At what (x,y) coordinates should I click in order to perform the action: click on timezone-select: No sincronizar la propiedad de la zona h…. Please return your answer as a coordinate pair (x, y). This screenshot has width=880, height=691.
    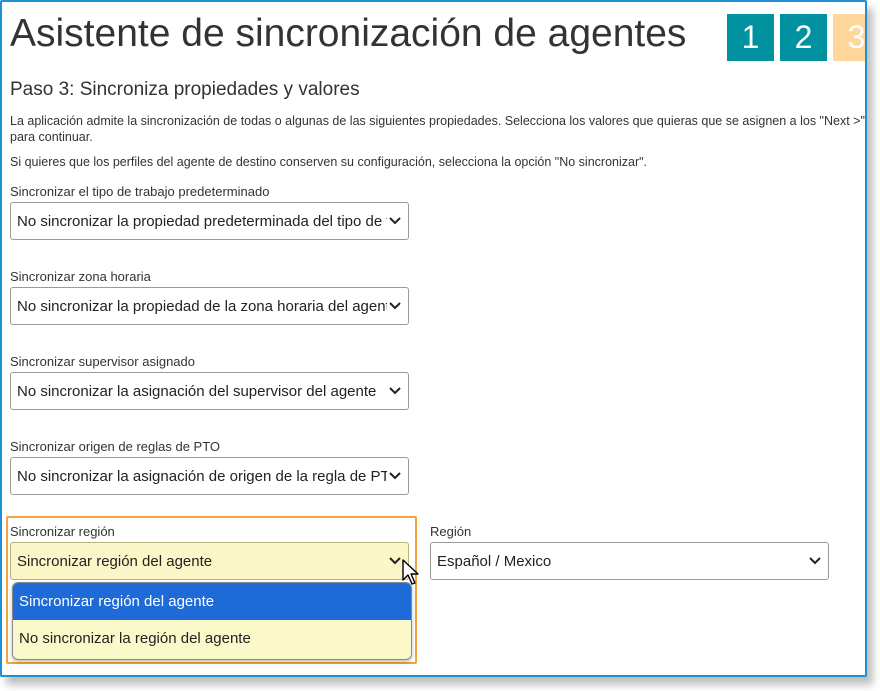
    Looking at the image, I should click on (209, 306).